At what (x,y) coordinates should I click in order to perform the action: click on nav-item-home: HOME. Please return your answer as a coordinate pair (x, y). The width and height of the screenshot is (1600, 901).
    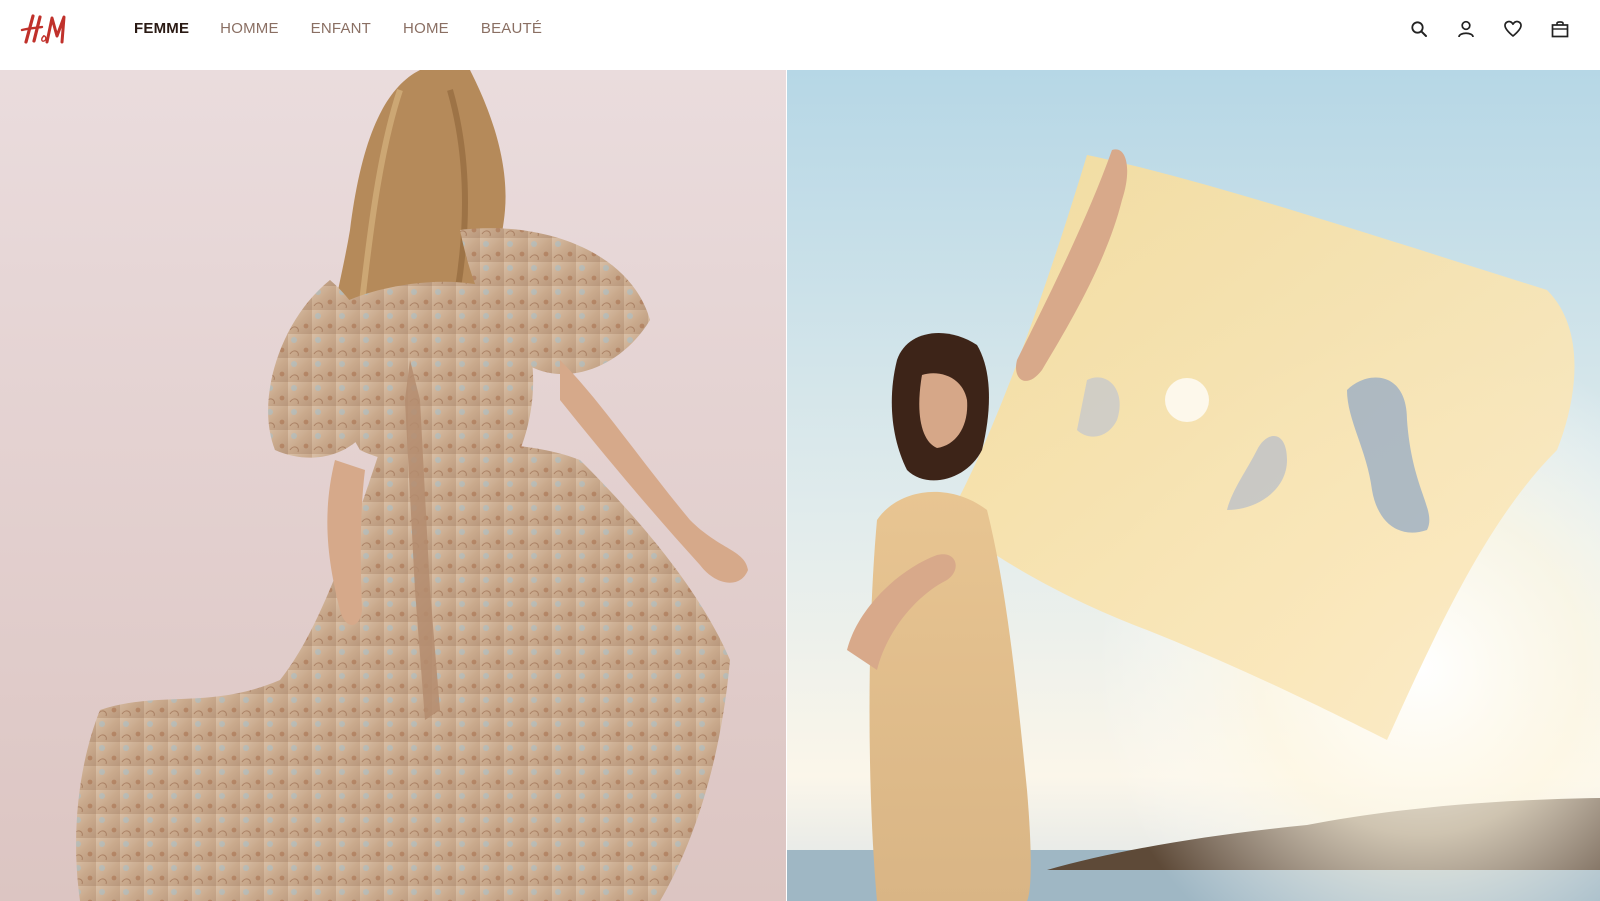
    Looking at the image, I should click on (426, 29).